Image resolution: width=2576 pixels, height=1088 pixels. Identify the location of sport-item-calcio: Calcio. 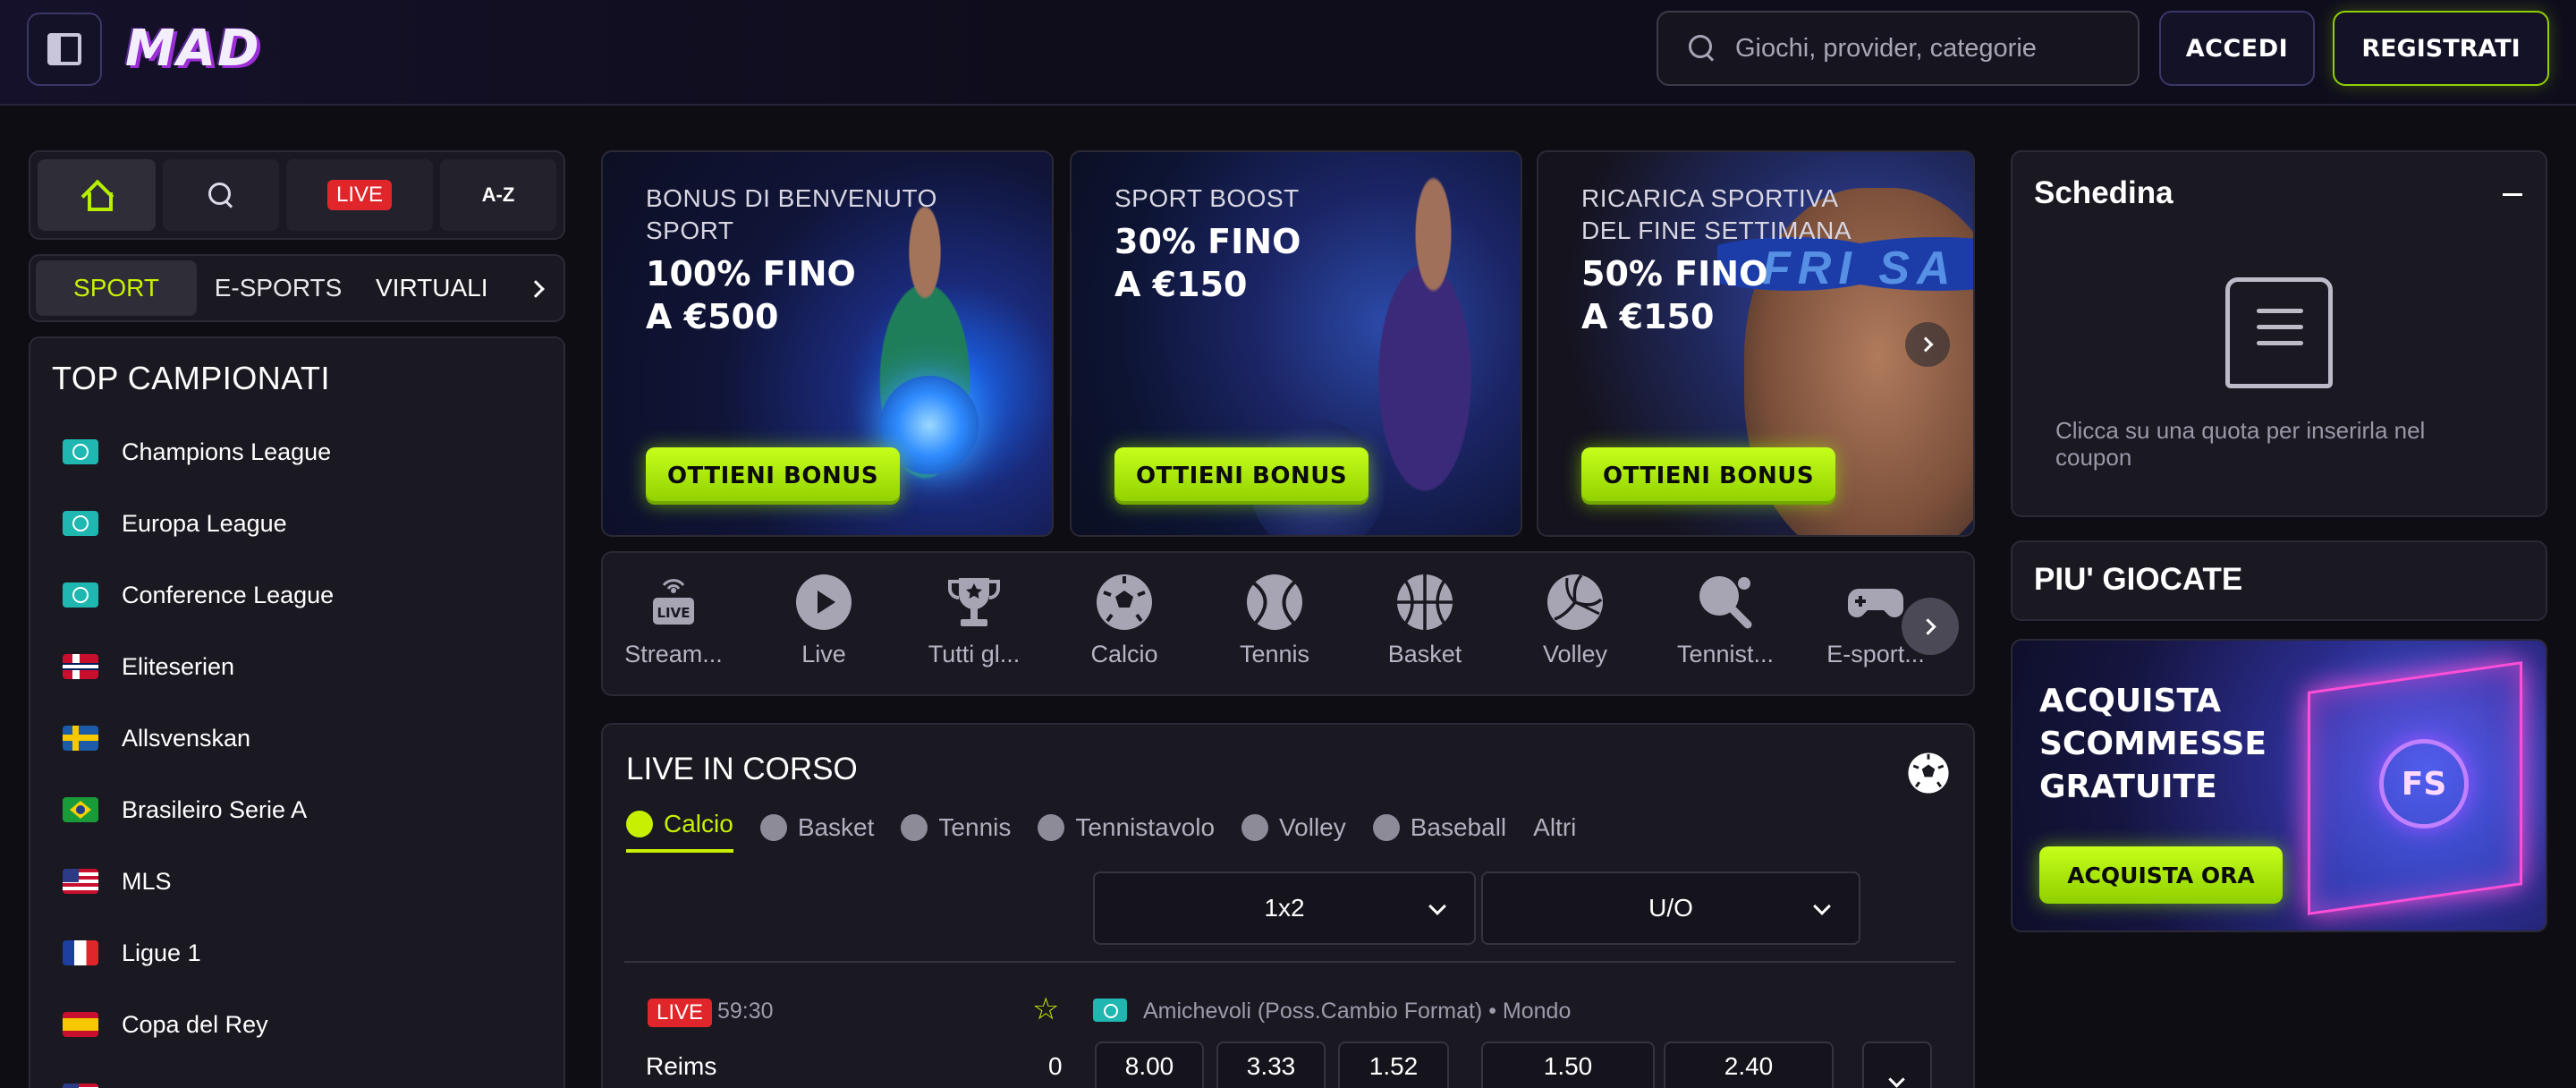
(1124, 626).